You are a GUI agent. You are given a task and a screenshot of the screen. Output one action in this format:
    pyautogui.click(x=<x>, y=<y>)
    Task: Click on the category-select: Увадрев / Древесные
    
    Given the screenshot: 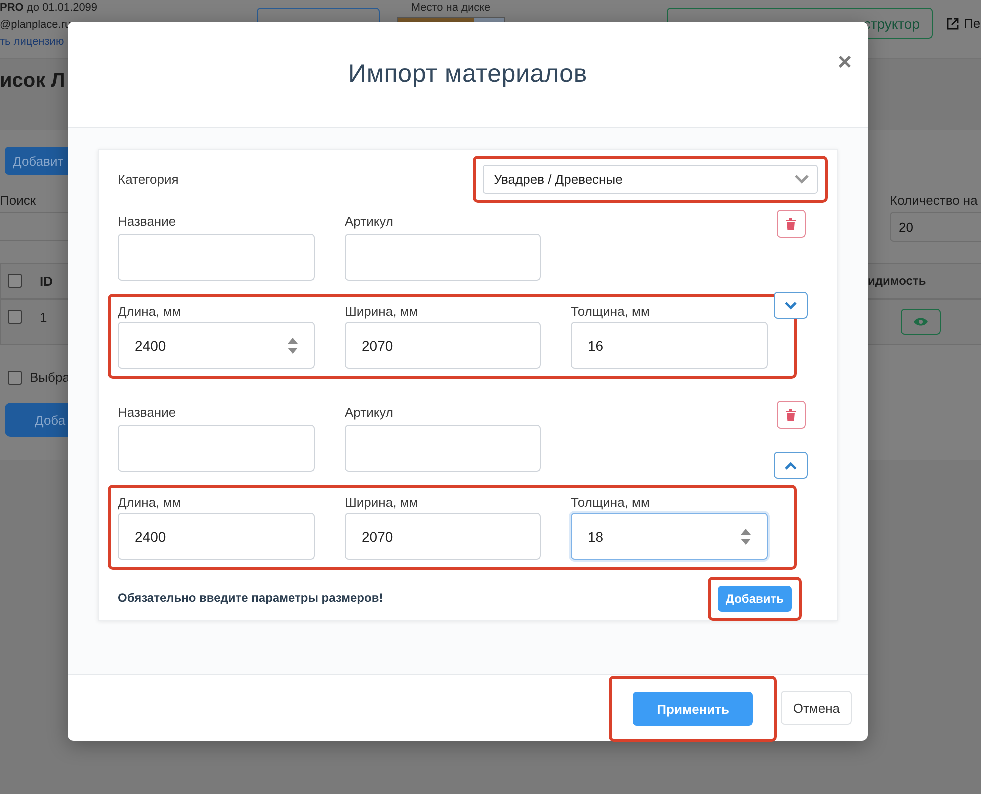 What is the action you would take?
    pyautogui.click(x=650, y=179)
    